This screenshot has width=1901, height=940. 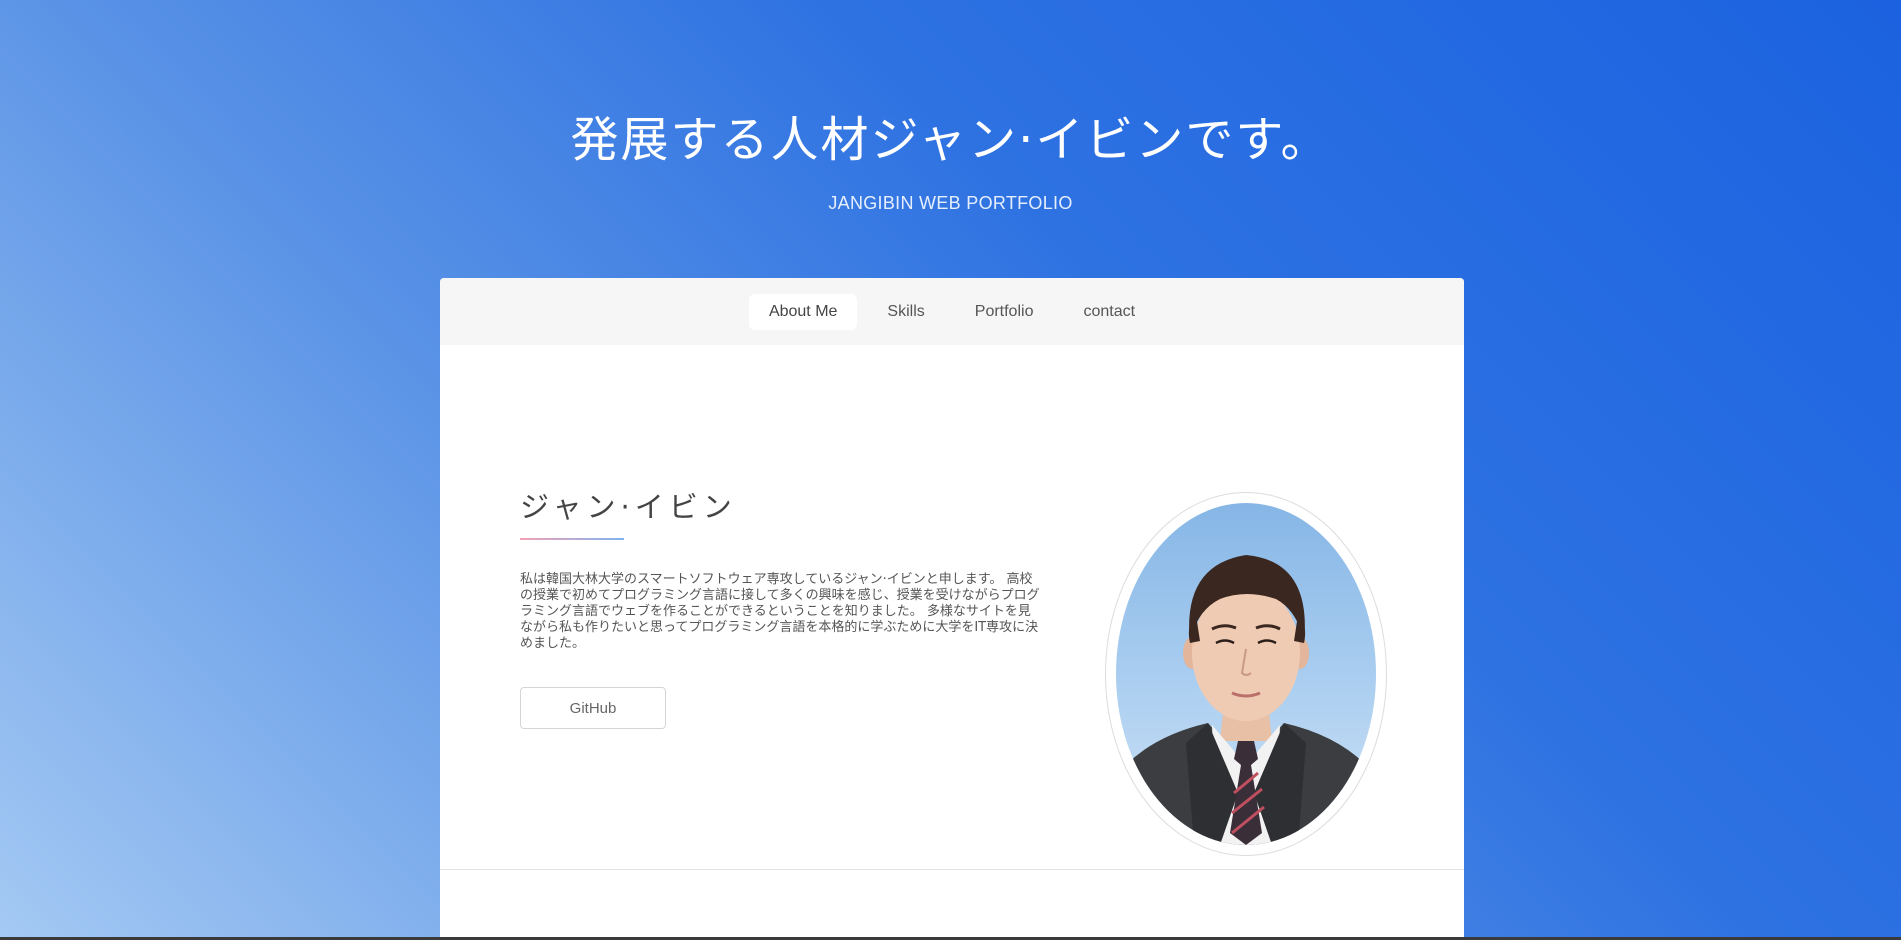 What do you see at coordinates (1109, 312) in the screenshot?
I see `tab-contact: contact` at bounding box center [1109, 312].